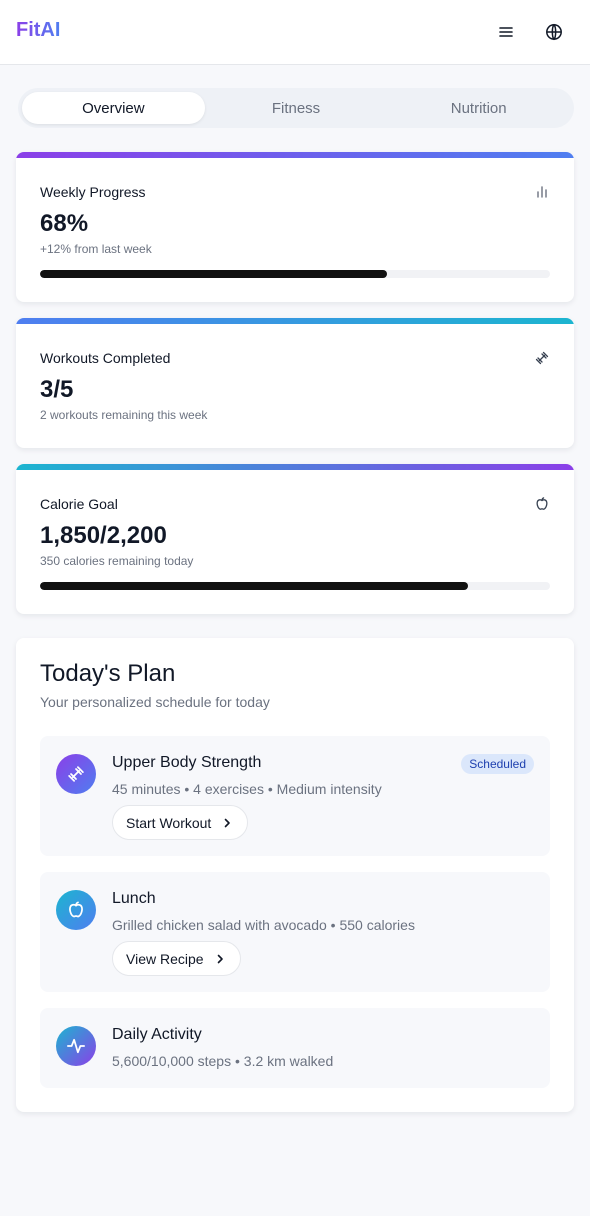 The height and width of the screenshot is (1216, 590). I want to click on view-recipe-button: View Recipe, so click(176, 958).